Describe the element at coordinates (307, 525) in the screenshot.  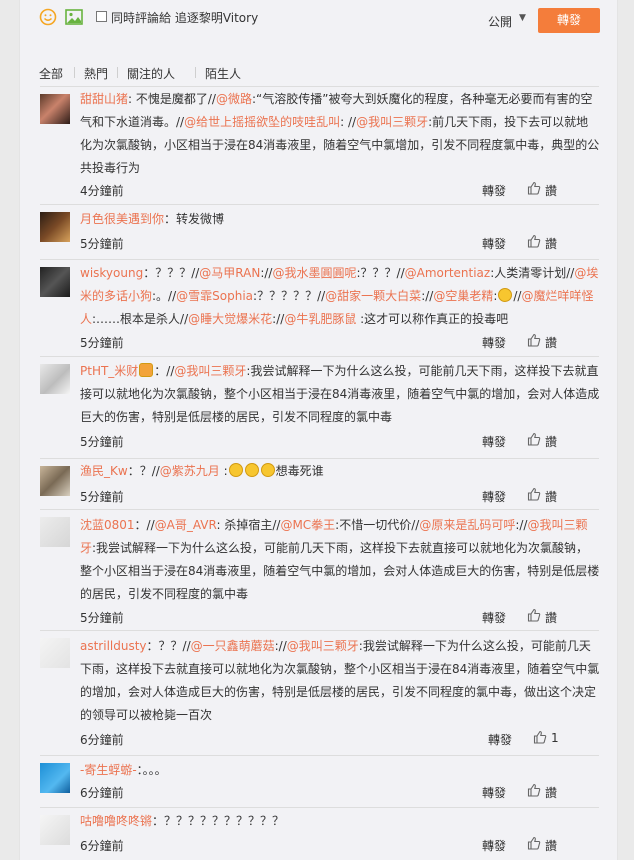
I see `mention-link: @MC拳王` at that location.